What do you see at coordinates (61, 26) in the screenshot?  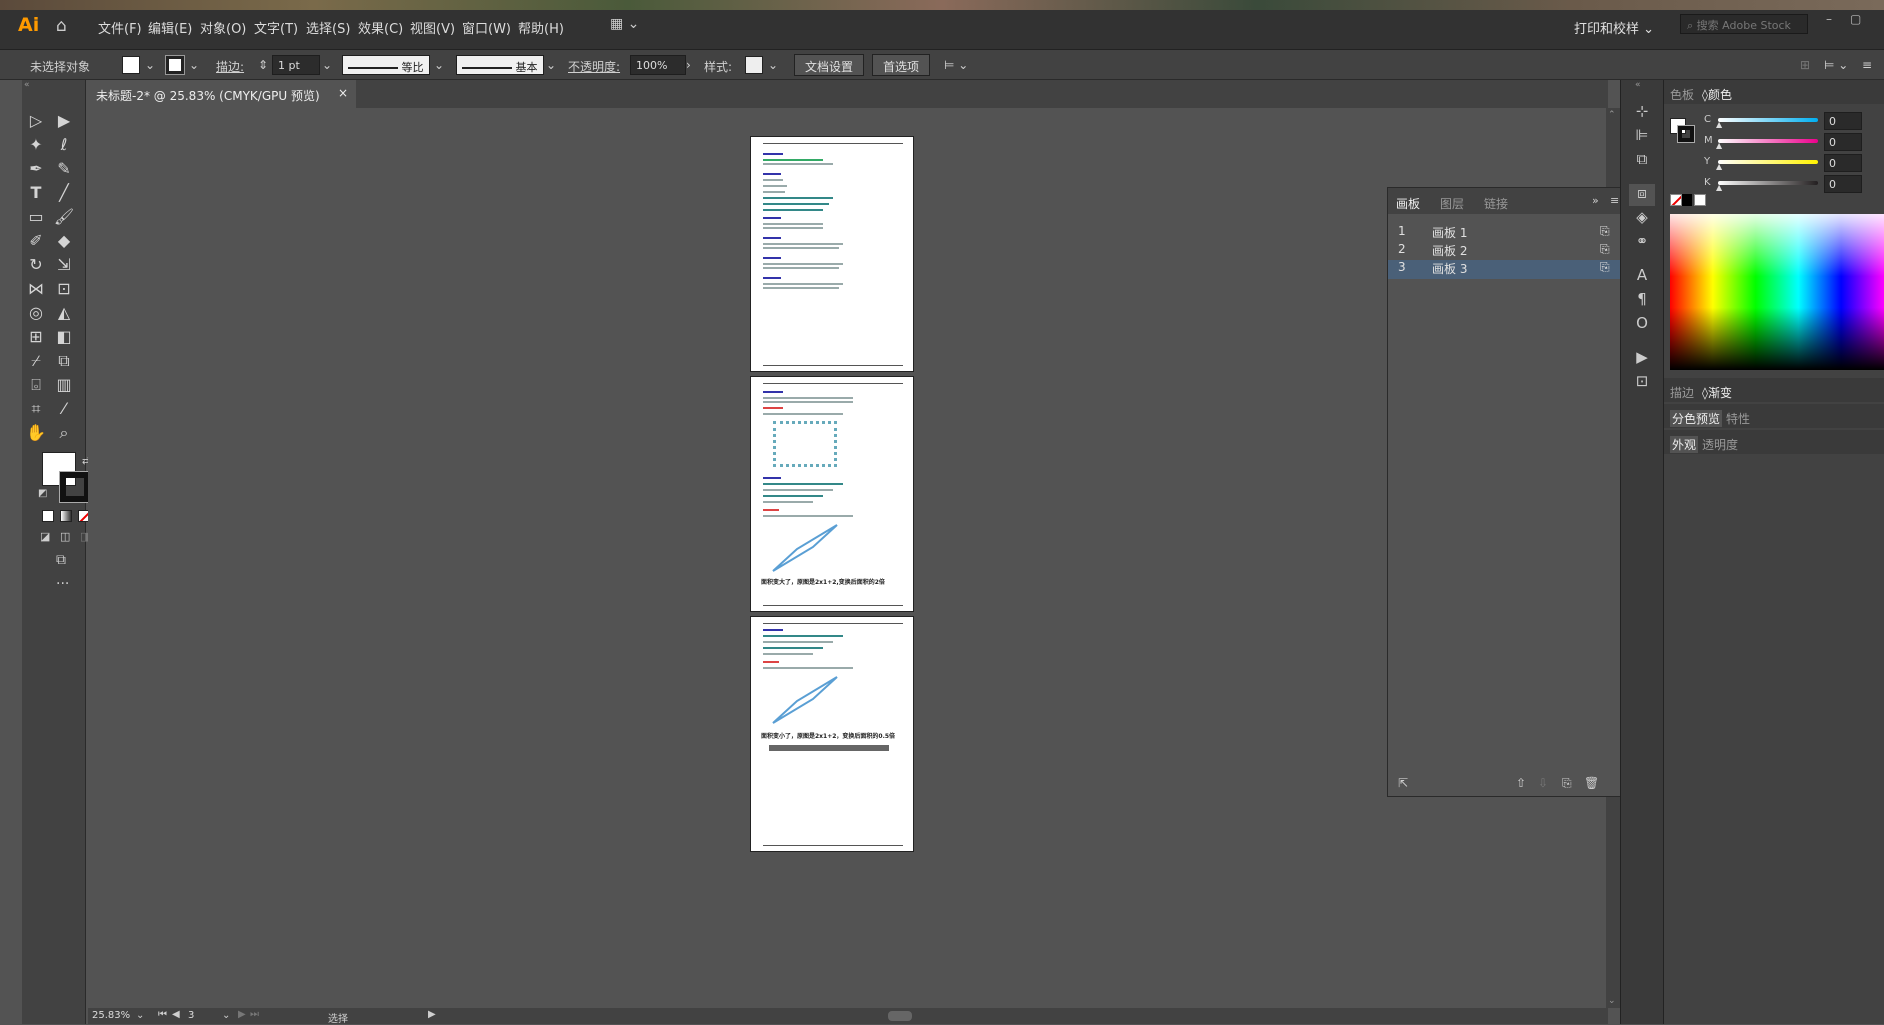 I see `home-icon: ⌂` at bounding box center [61, 26].